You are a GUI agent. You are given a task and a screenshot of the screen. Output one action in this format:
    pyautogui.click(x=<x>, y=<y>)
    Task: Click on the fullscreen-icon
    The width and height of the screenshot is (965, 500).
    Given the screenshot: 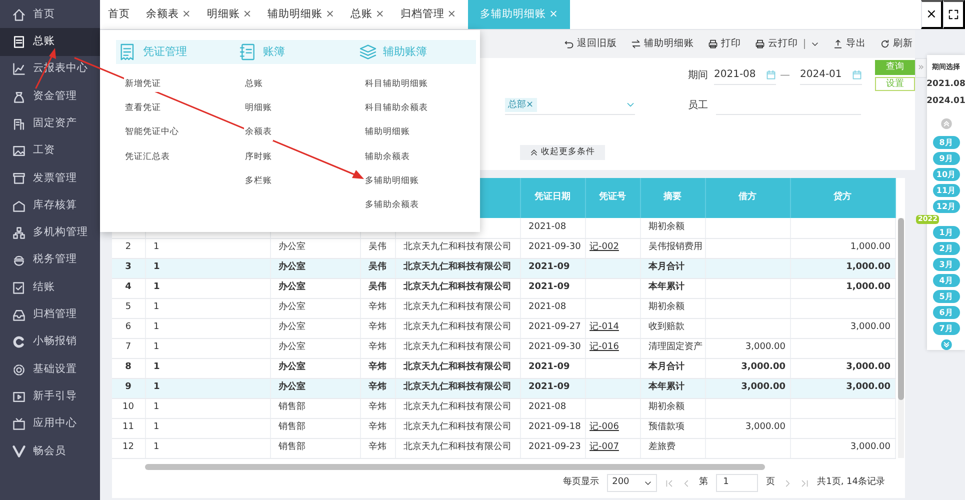 What is the action you would take?
    pyautogui.click(x=953, y=14)
    